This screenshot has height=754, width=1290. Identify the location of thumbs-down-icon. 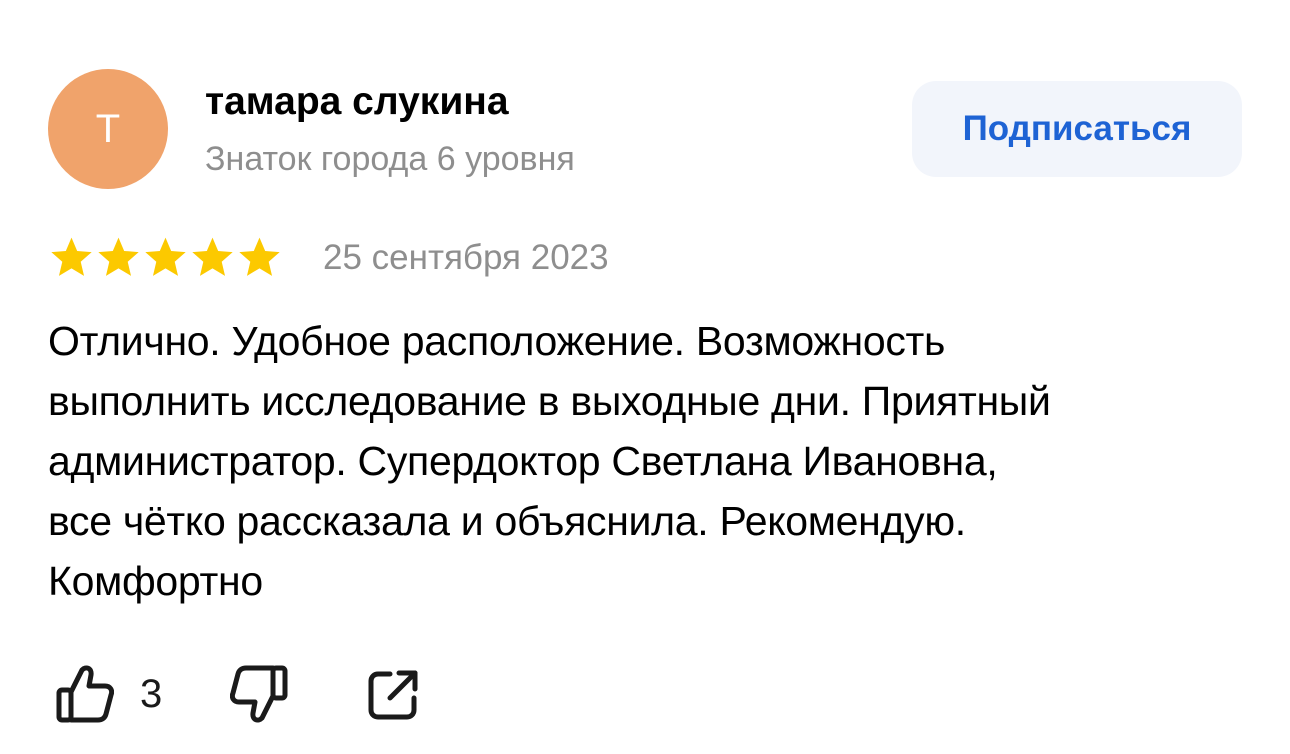
(259, 694).